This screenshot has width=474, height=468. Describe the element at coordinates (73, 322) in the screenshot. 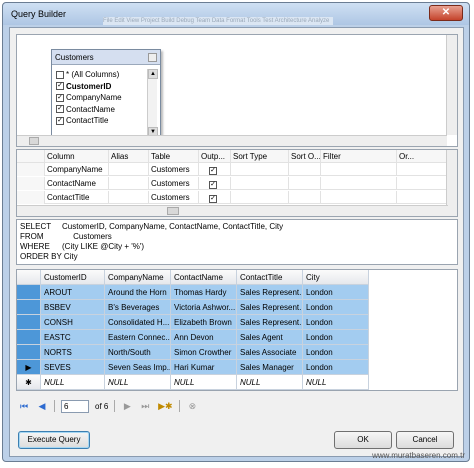

I see `cell-customerid: CONSH` at that location.